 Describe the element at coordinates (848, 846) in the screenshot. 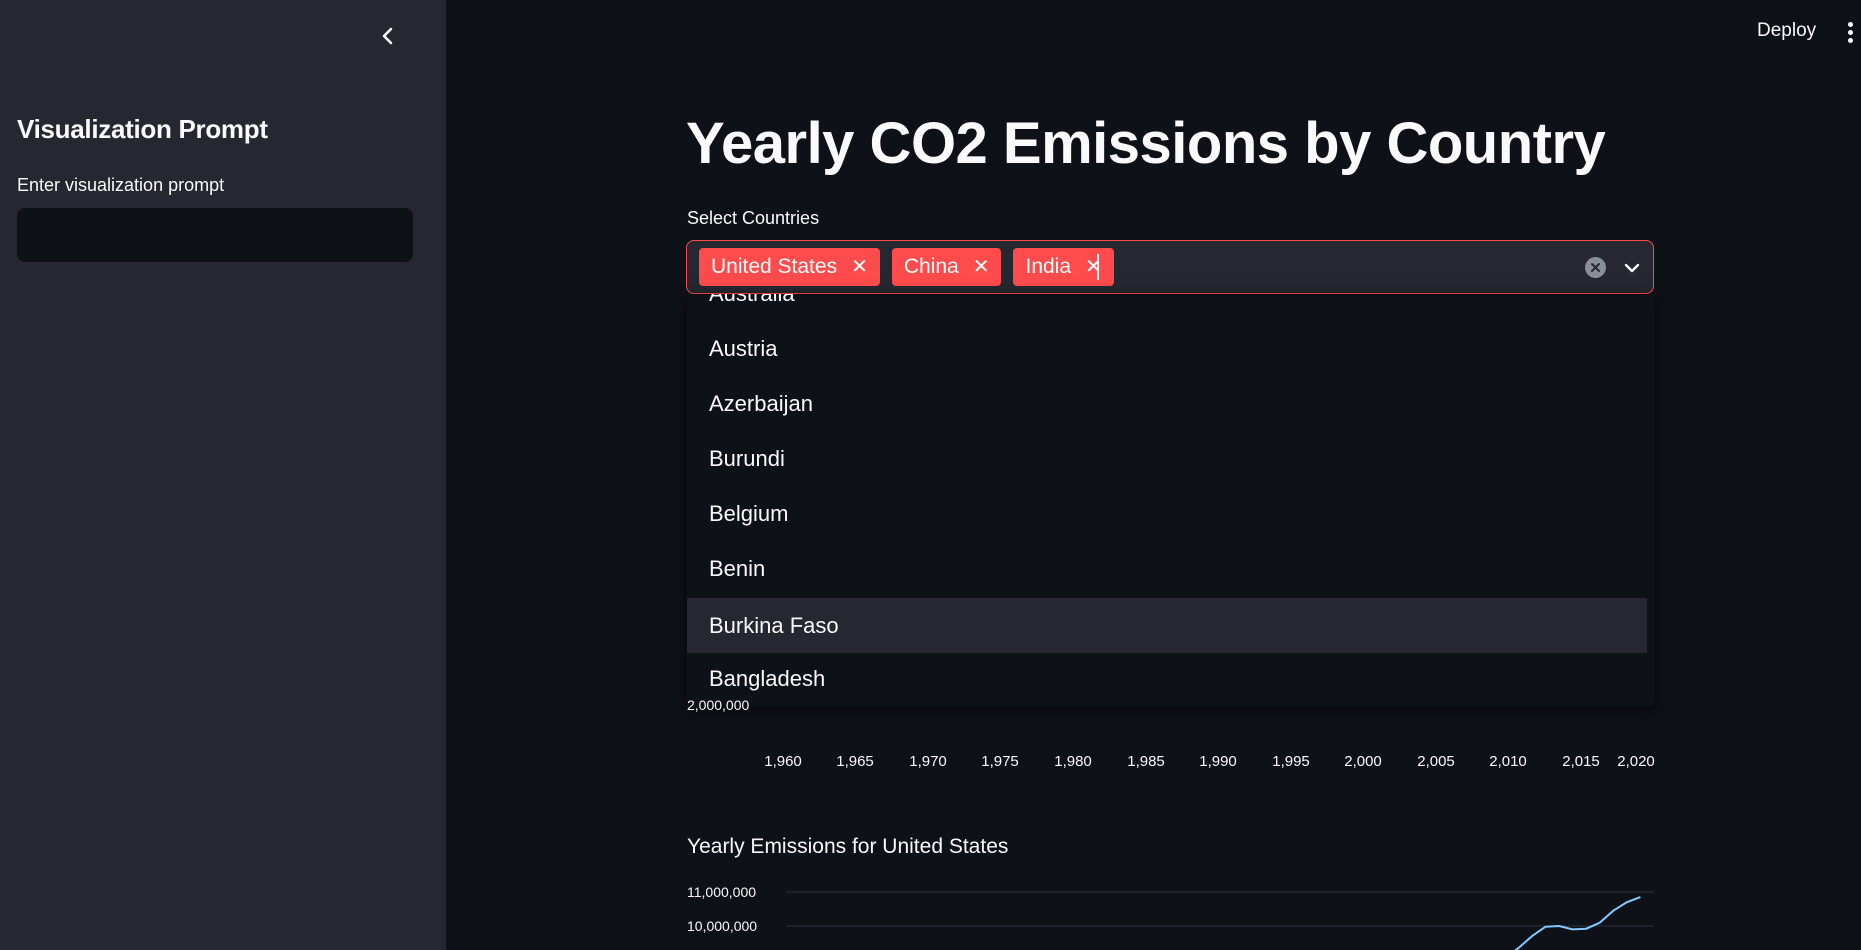

I see `subchart-title: Yearly Emissions for United States` at that location.